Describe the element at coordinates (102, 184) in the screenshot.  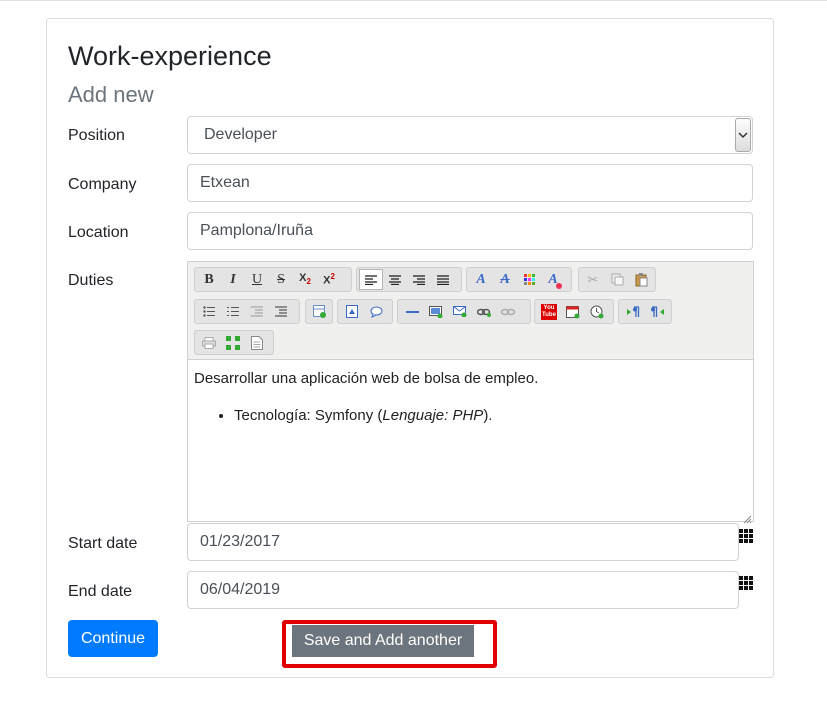
I see `company-label: Company` at that location.